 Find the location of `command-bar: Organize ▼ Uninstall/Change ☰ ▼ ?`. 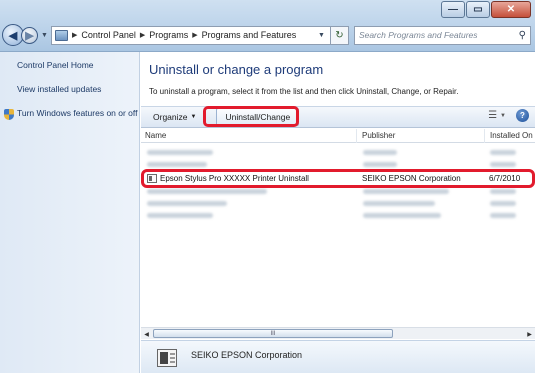

command-bar: Organize ▼ Uninstall/Change ☰ ▼ ? is located at coordinates (338, 117).